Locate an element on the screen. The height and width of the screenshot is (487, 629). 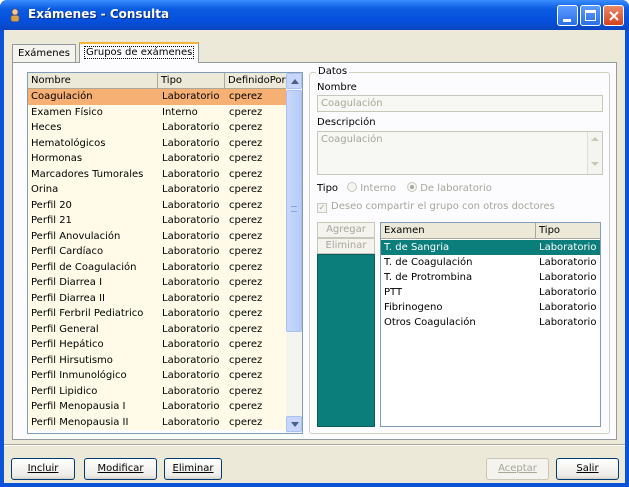
incluir-label: Incluir is located at coordinates (43, 468).